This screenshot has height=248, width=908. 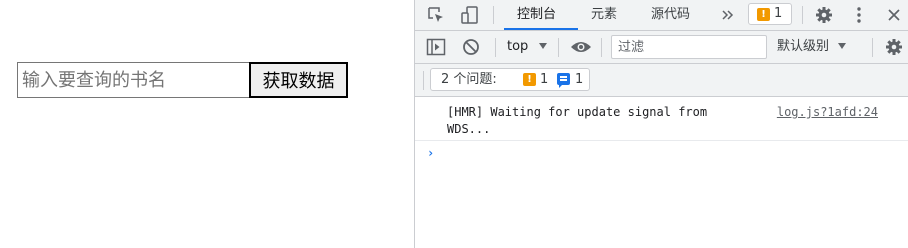 What do you see at coordinates (803, 46) in the screenshot?
I see `log-level-label: 默认级别` at bounding box center [803, 46].